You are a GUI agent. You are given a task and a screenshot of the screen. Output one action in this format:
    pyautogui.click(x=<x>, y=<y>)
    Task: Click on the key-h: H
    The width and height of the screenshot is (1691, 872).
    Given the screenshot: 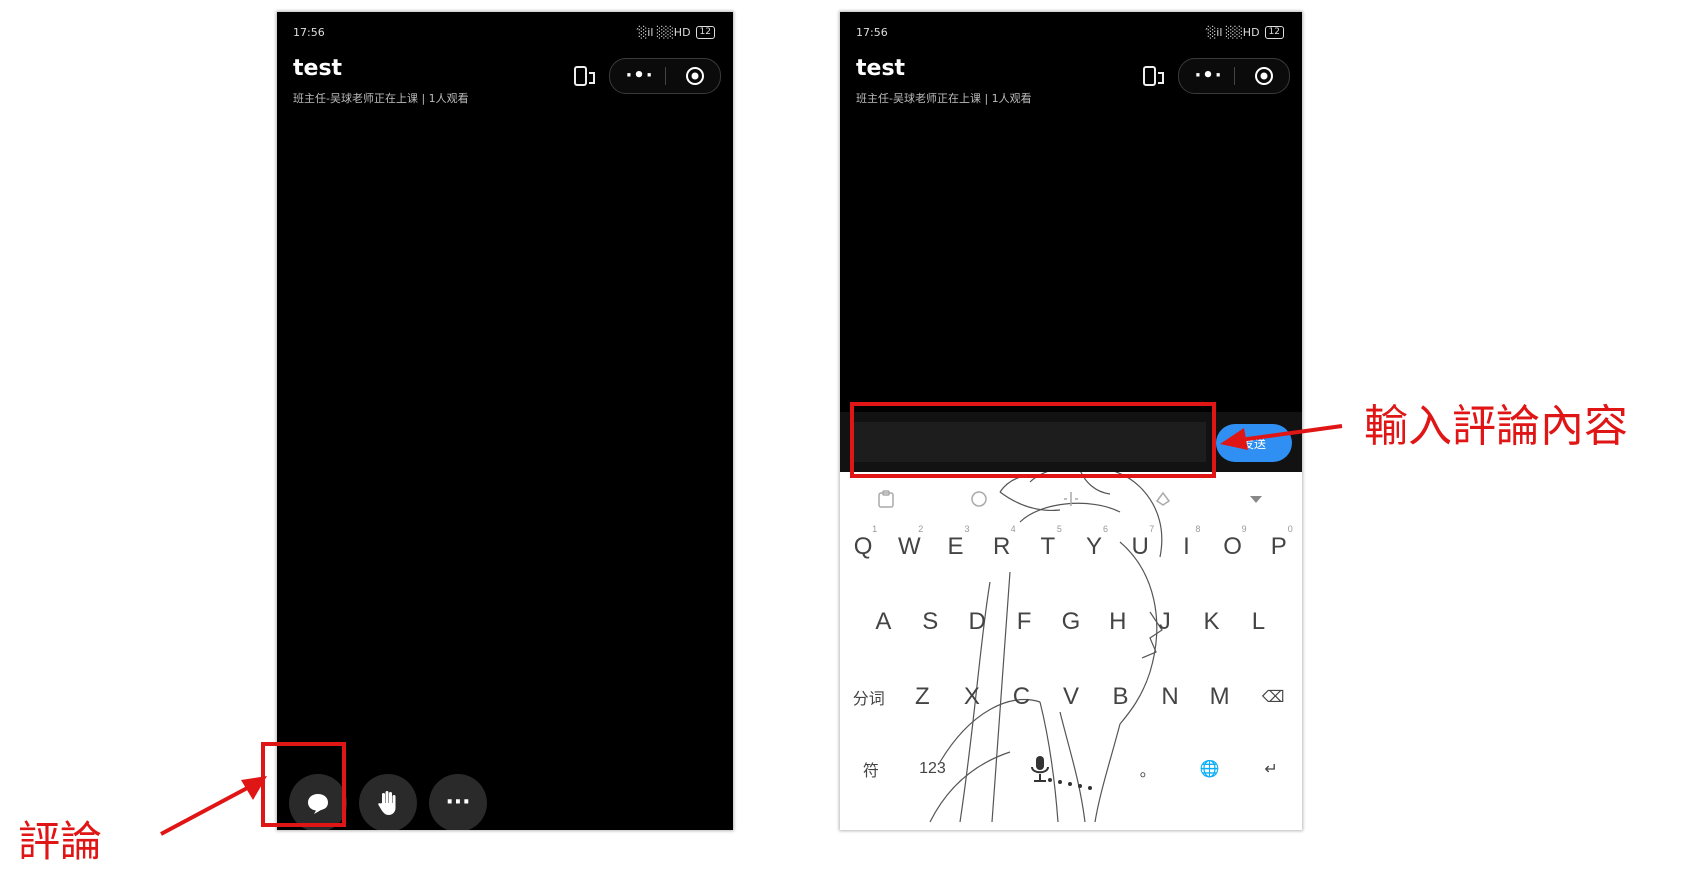 What is the action you would take?
    pyautogui.click(x=1118, y=622)
    